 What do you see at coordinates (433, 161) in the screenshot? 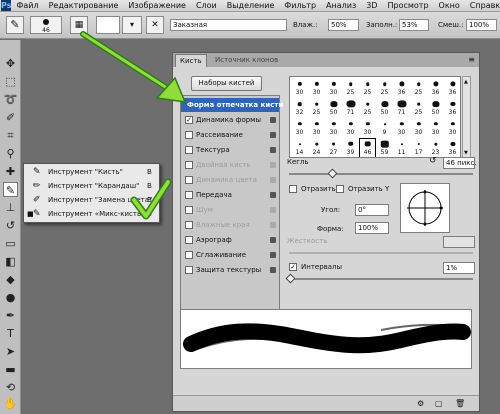
I see `reset-size-icon: ↺` at bounding box center [433, 161].